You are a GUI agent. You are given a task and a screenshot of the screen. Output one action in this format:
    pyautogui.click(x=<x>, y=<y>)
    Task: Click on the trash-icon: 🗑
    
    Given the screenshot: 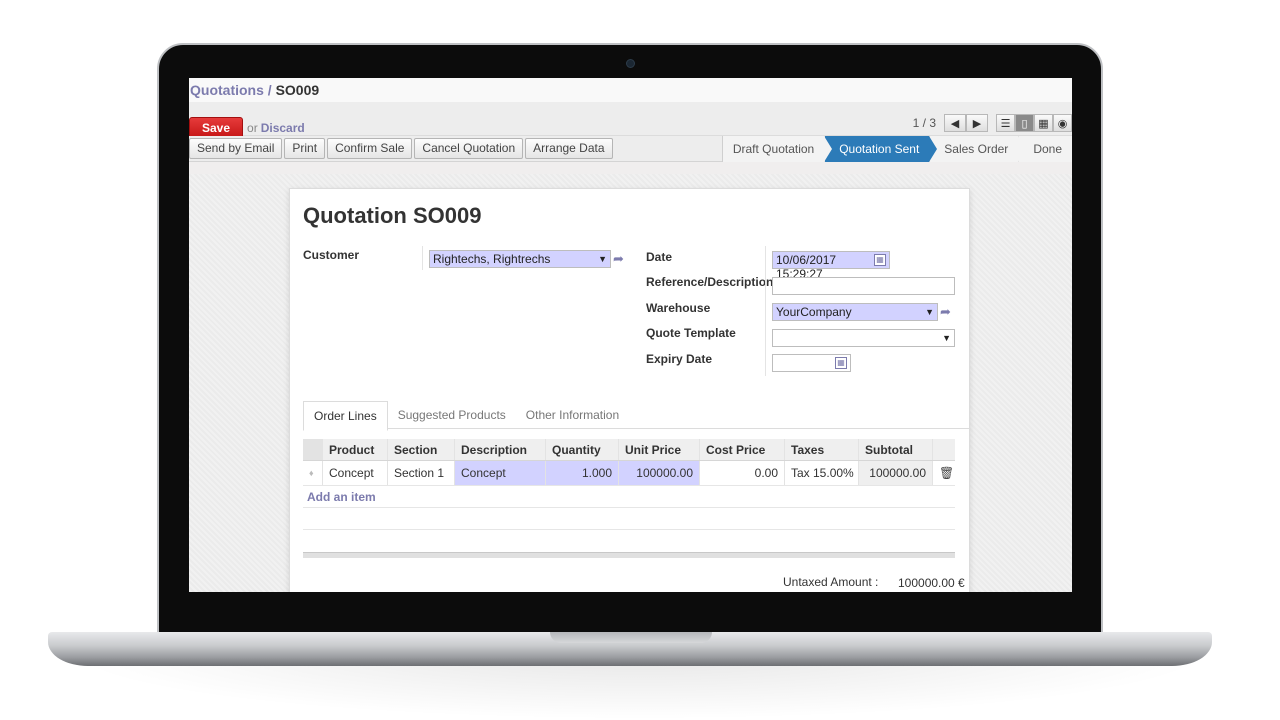 What is the action you would take?
    pyautogui.click(x=947, y=473)
    